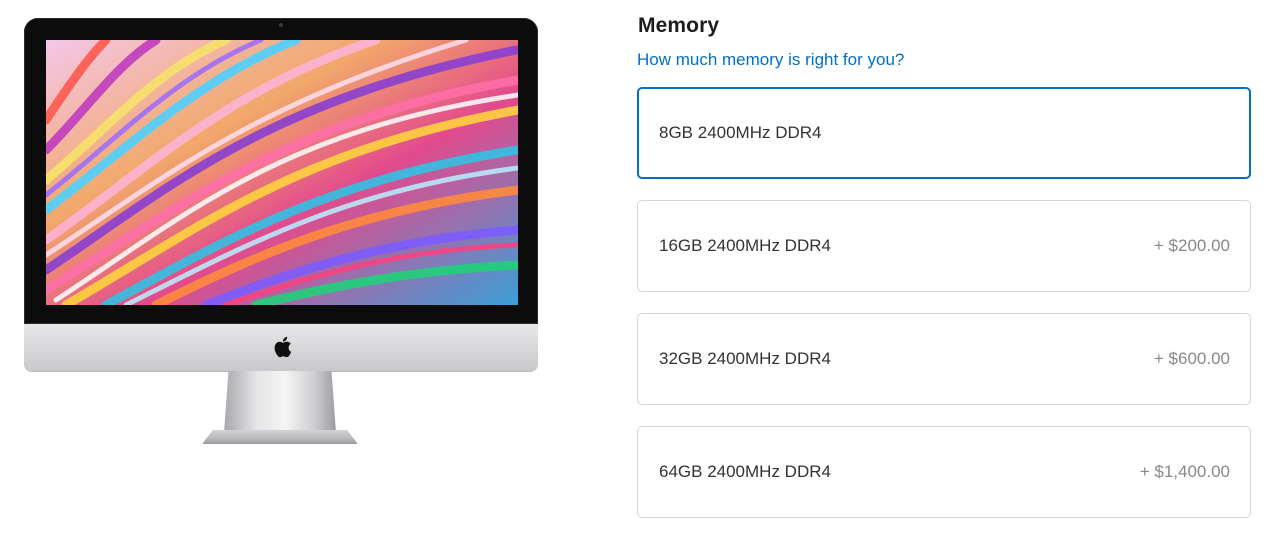 This screenshot has width=1280, height=545. I want to click on section-title: Memory, so click(679, 25).